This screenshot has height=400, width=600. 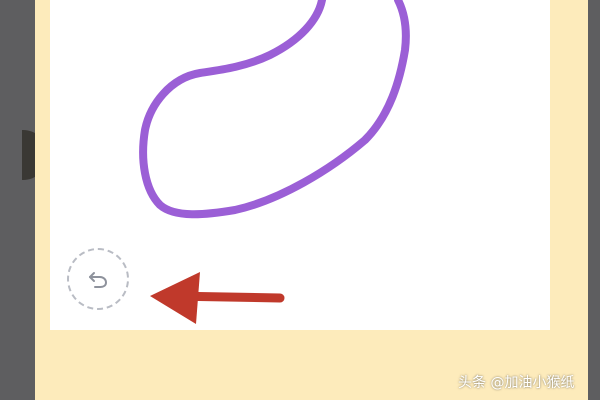 What do you see at coordinates (516, 383) in the screenshot?
I see `watermark-text: 头条 @加油小猴纸` at bounding box center [516, 383].